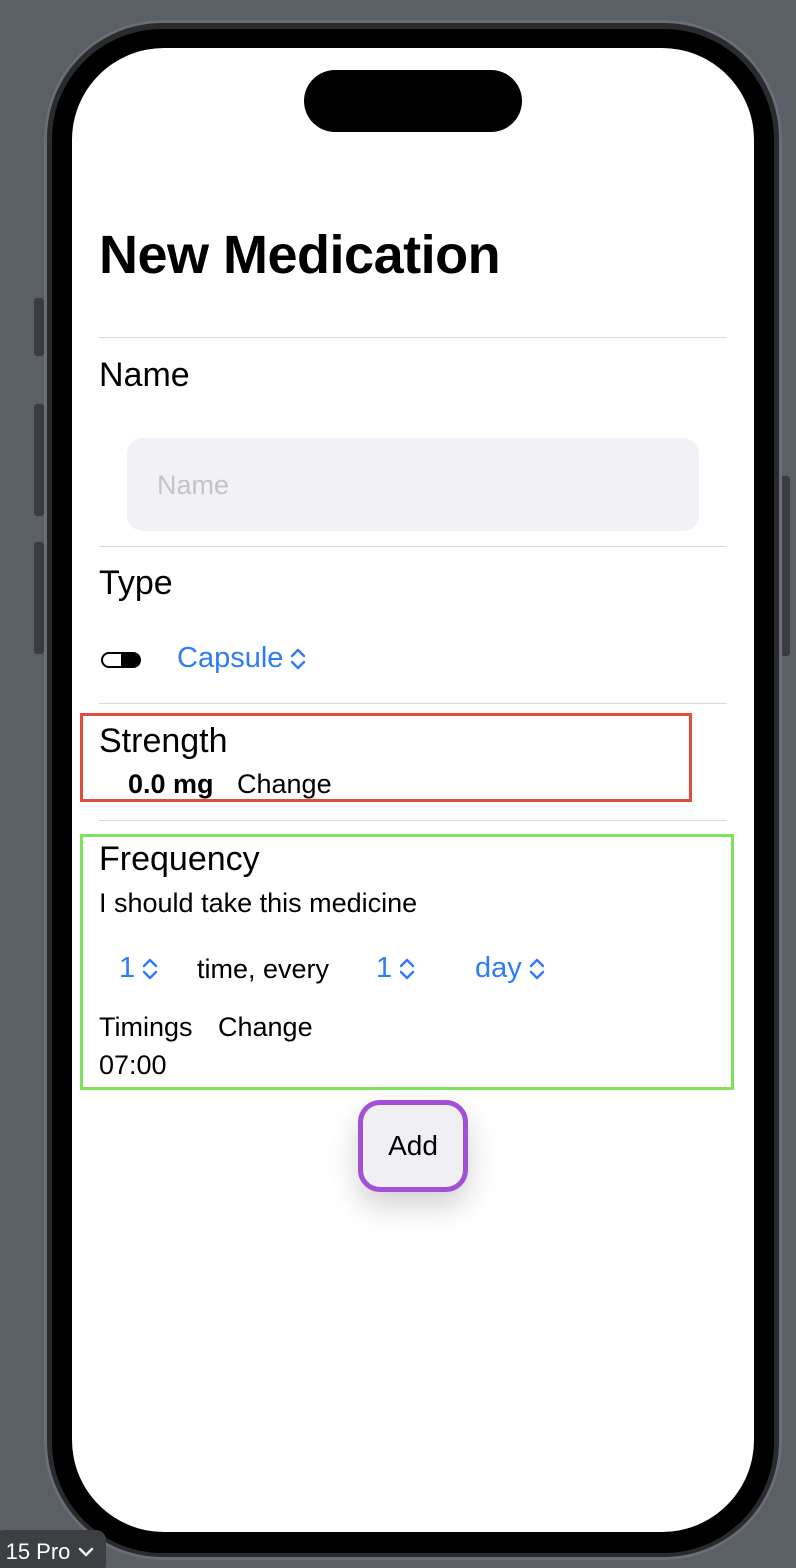  Describe the element at coordinates (133, 1065) in the screenshot. I see `timing-value: 07:00` at that location.